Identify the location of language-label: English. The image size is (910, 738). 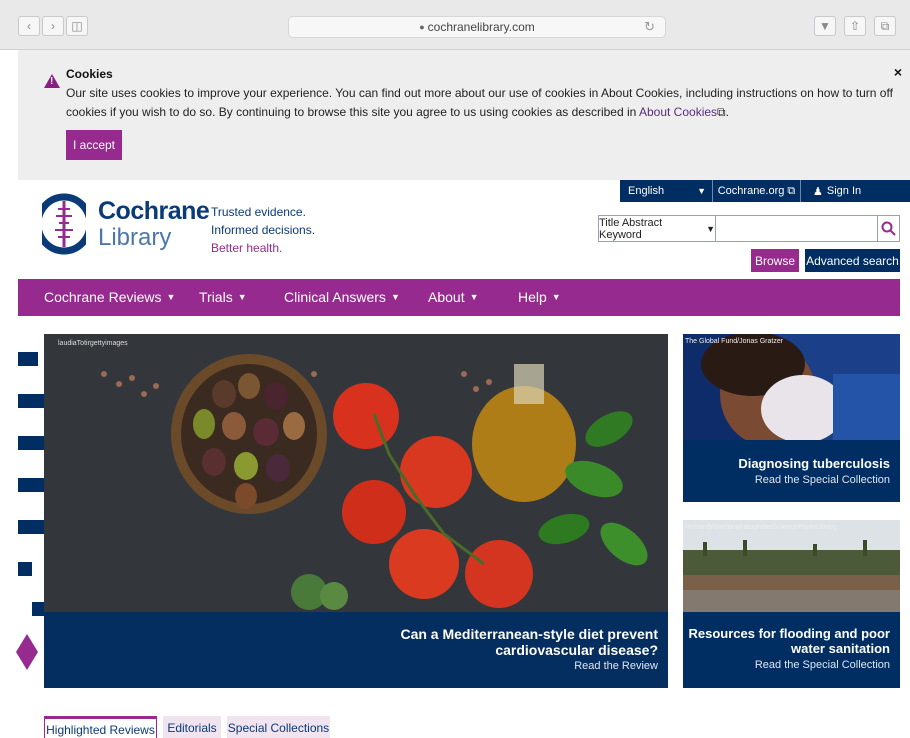
(646, 191).